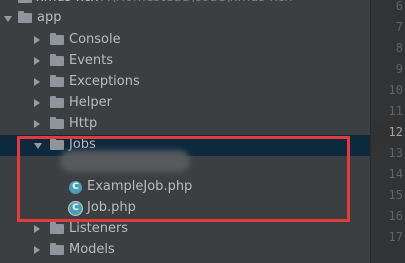  I want to click on tree-row-app: app, so click(185, 18).